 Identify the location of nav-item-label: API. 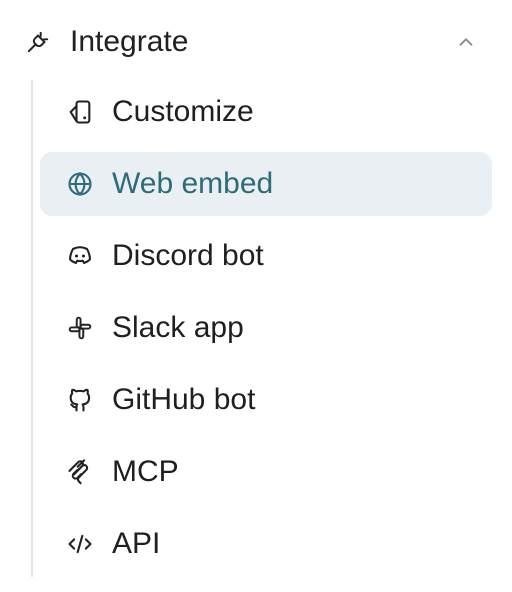
(136, 543).